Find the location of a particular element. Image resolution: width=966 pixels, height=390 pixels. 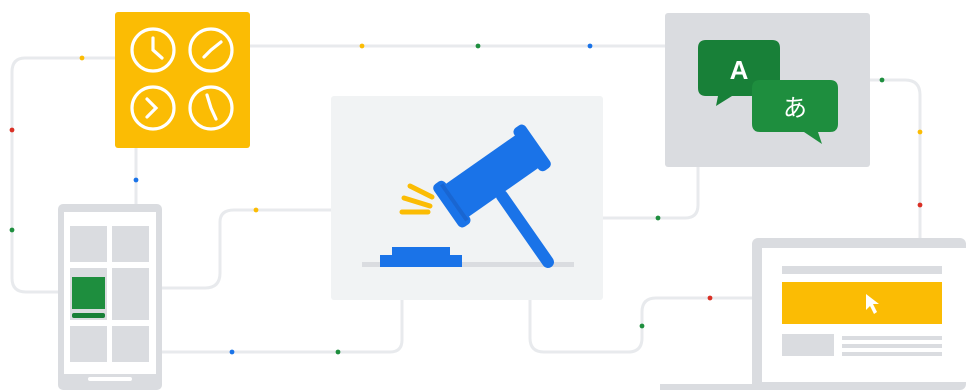

translate-japanese-letter: あ is located at coordinates (795, 108).